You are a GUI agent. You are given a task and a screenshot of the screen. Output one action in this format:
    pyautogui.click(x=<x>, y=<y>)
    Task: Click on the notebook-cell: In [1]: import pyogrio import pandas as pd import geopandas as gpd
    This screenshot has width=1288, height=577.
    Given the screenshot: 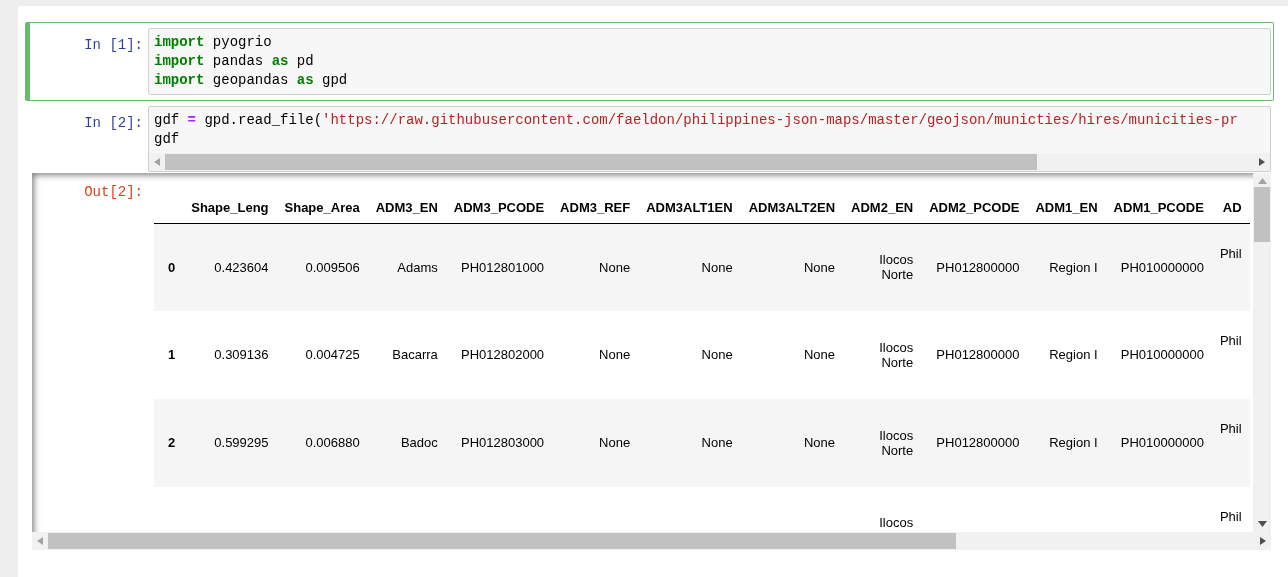 What is the action you would take?
    pyautogui.click(x=649, y=61)
    